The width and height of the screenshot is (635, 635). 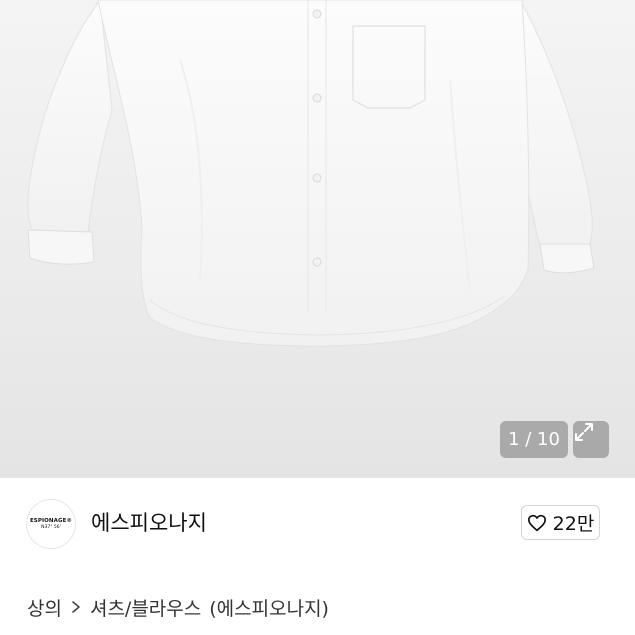 I want to click on shop-info-row: ESPIONAGE® N37° 56' 에스피오나지 22만, so click(x=317, y=523).